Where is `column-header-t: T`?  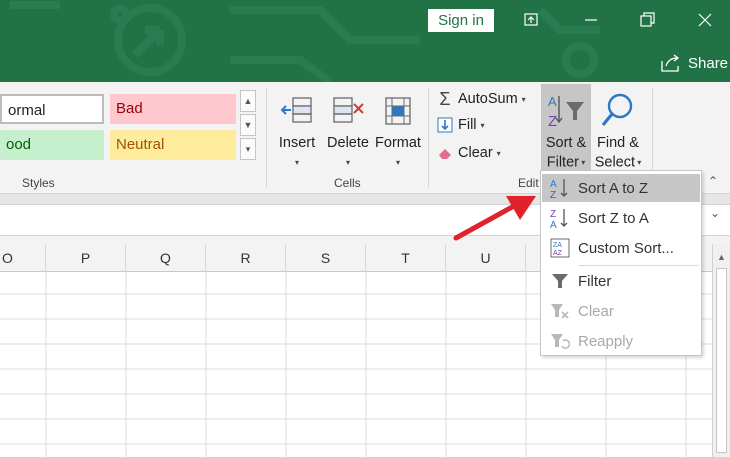 column-header-t: T is located at coordinates (406, 258).